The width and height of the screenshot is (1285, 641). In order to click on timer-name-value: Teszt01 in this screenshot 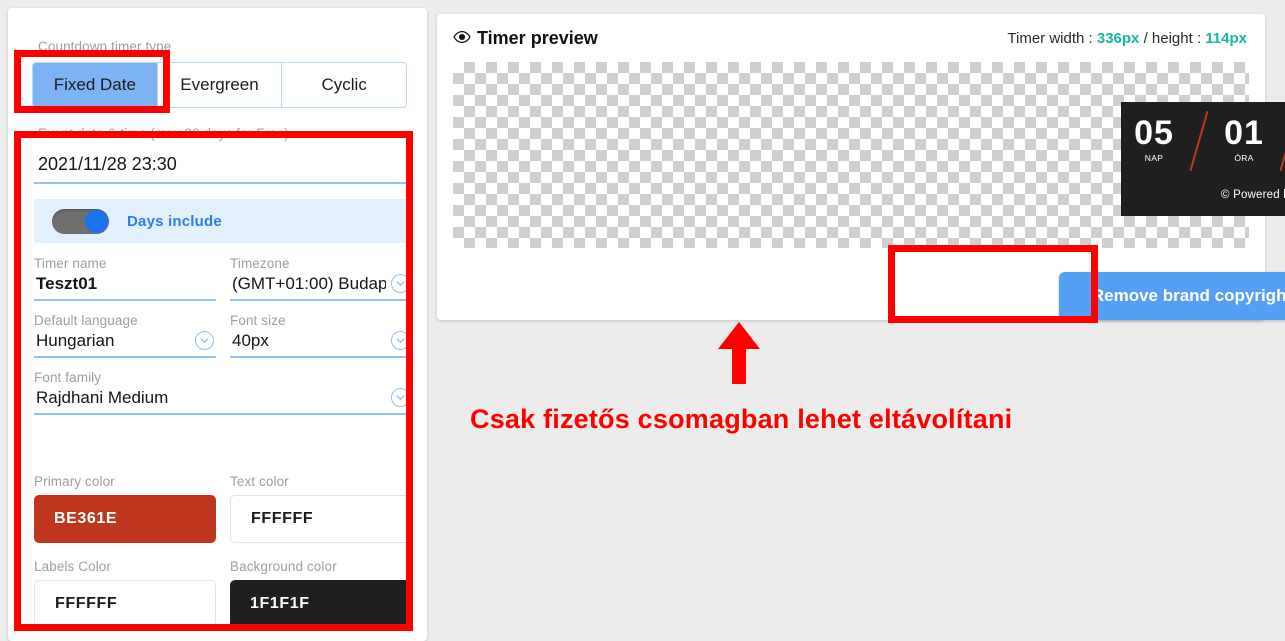, I will do `click(67, 283)`.